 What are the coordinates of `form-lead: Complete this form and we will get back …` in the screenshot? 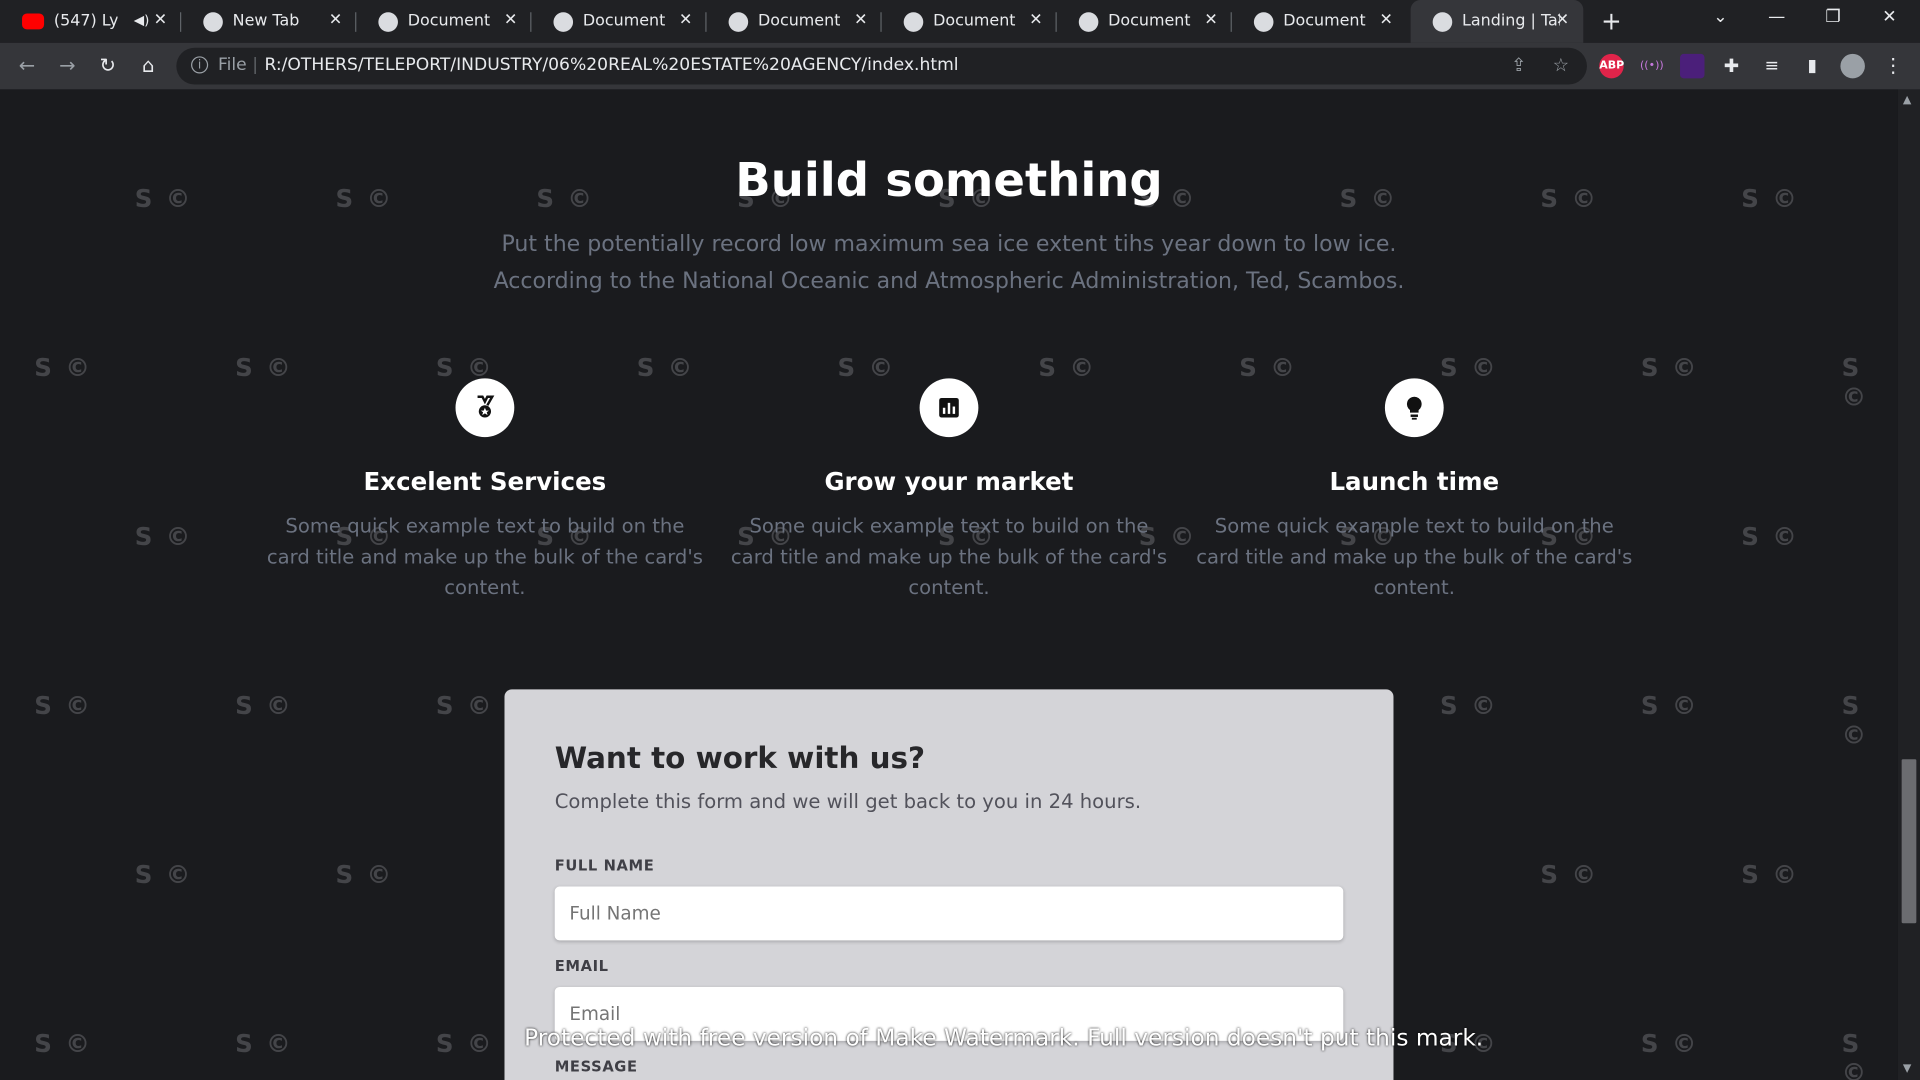 It's located at (848, 801).